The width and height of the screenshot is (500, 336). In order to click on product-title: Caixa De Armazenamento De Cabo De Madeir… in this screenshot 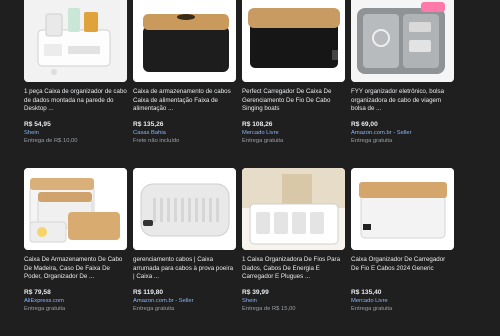, I will do `click(75, 269)`.